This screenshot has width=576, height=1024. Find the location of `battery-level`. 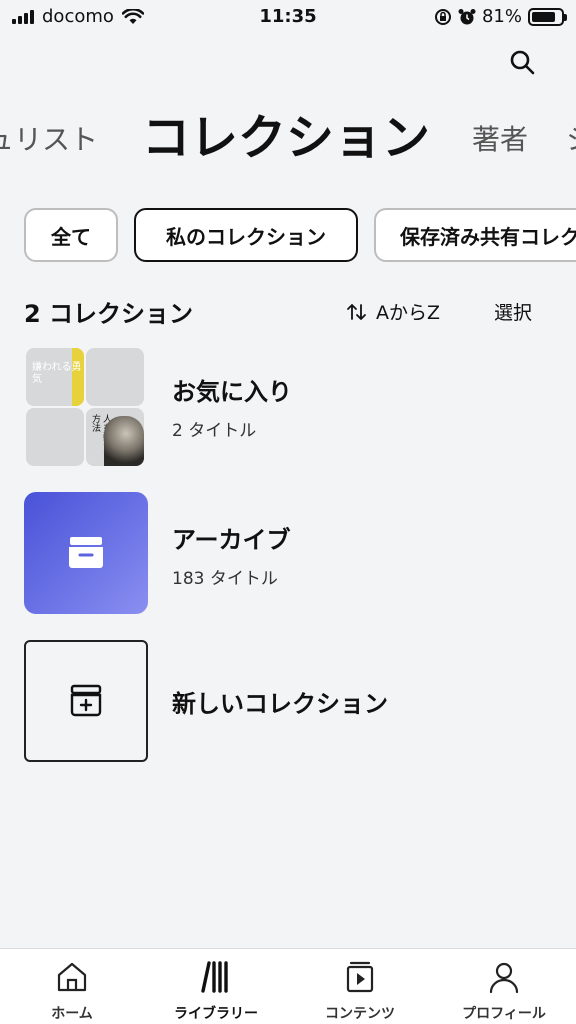

battery-level is located at coordinates (543, 16).